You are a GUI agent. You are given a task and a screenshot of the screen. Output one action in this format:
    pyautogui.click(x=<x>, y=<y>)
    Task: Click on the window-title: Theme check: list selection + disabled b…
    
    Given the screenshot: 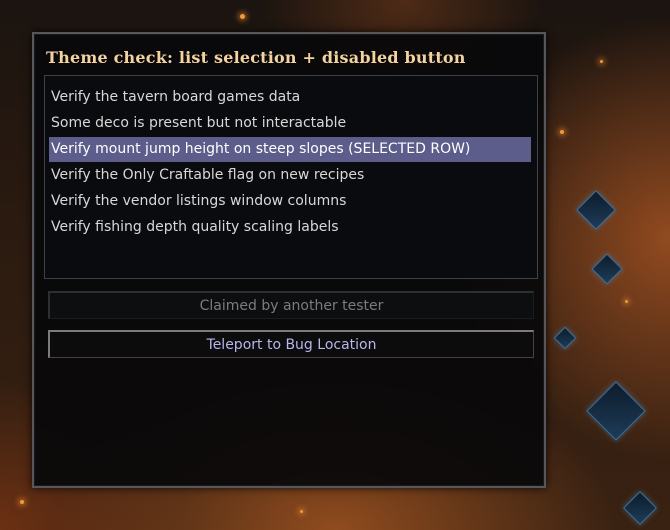 What is the action you would take?
    pyautogui.click(x=256, y=57)
    